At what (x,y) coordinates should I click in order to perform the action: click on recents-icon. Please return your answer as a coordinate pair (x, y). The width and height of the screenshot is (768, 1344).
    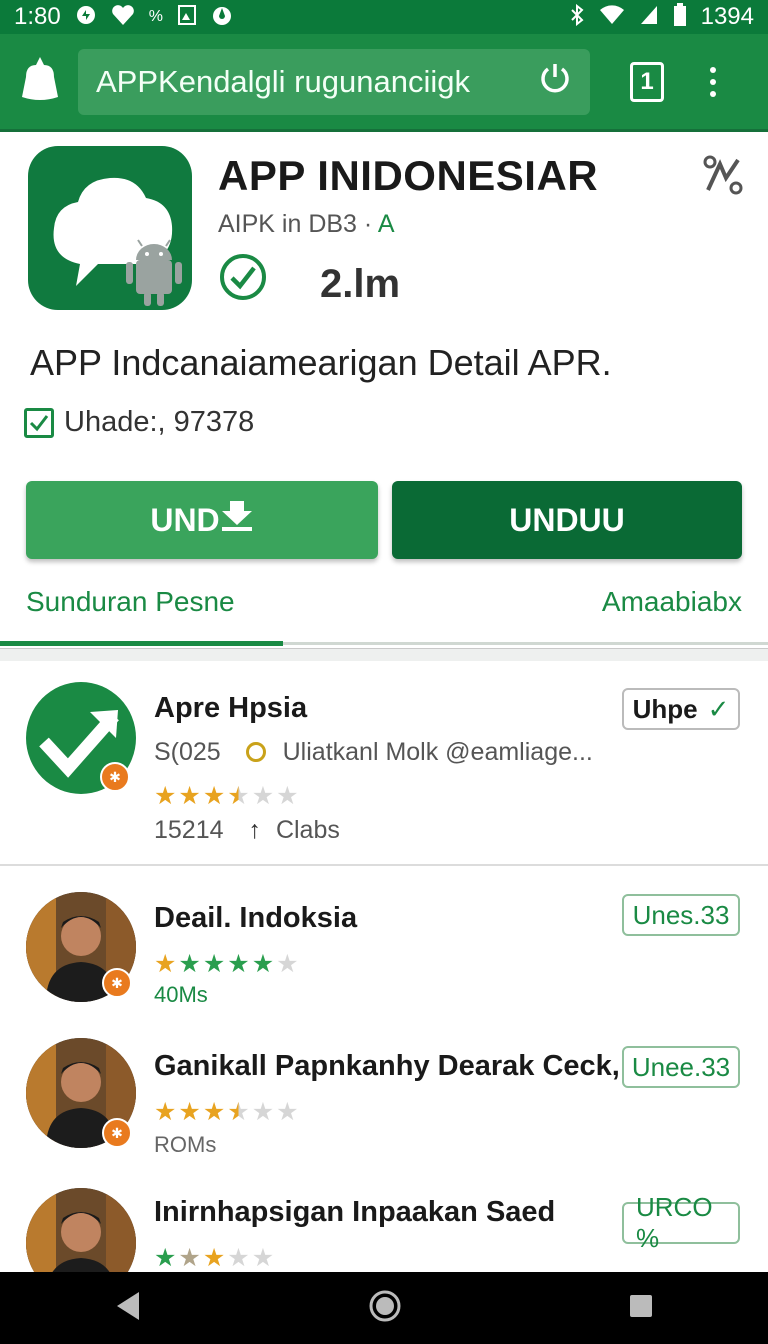
    Looking at the image, I should click on (641, 1308).